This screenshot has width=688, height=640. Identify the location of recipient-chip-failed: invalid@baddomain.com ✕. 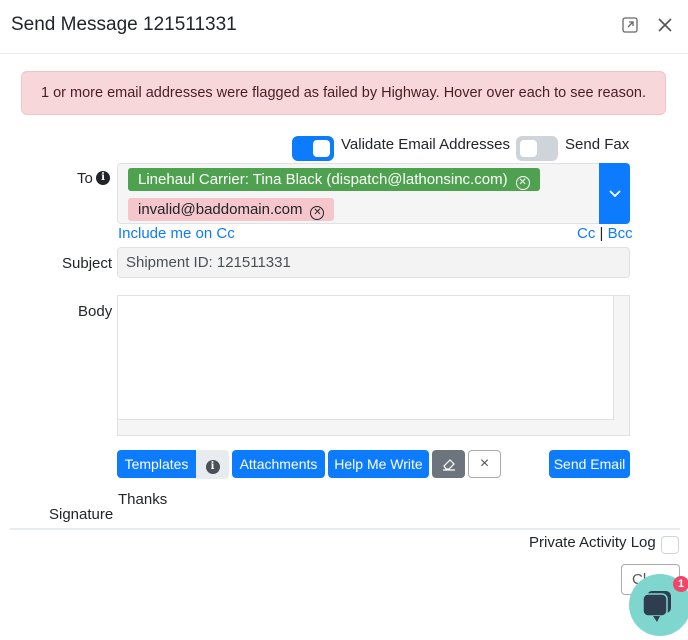
(231, 209).